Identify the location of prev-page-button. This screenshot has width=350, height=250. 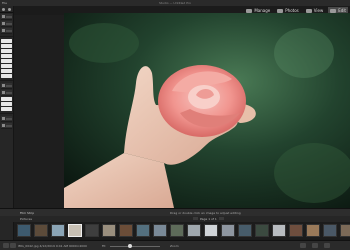
(195, 218).